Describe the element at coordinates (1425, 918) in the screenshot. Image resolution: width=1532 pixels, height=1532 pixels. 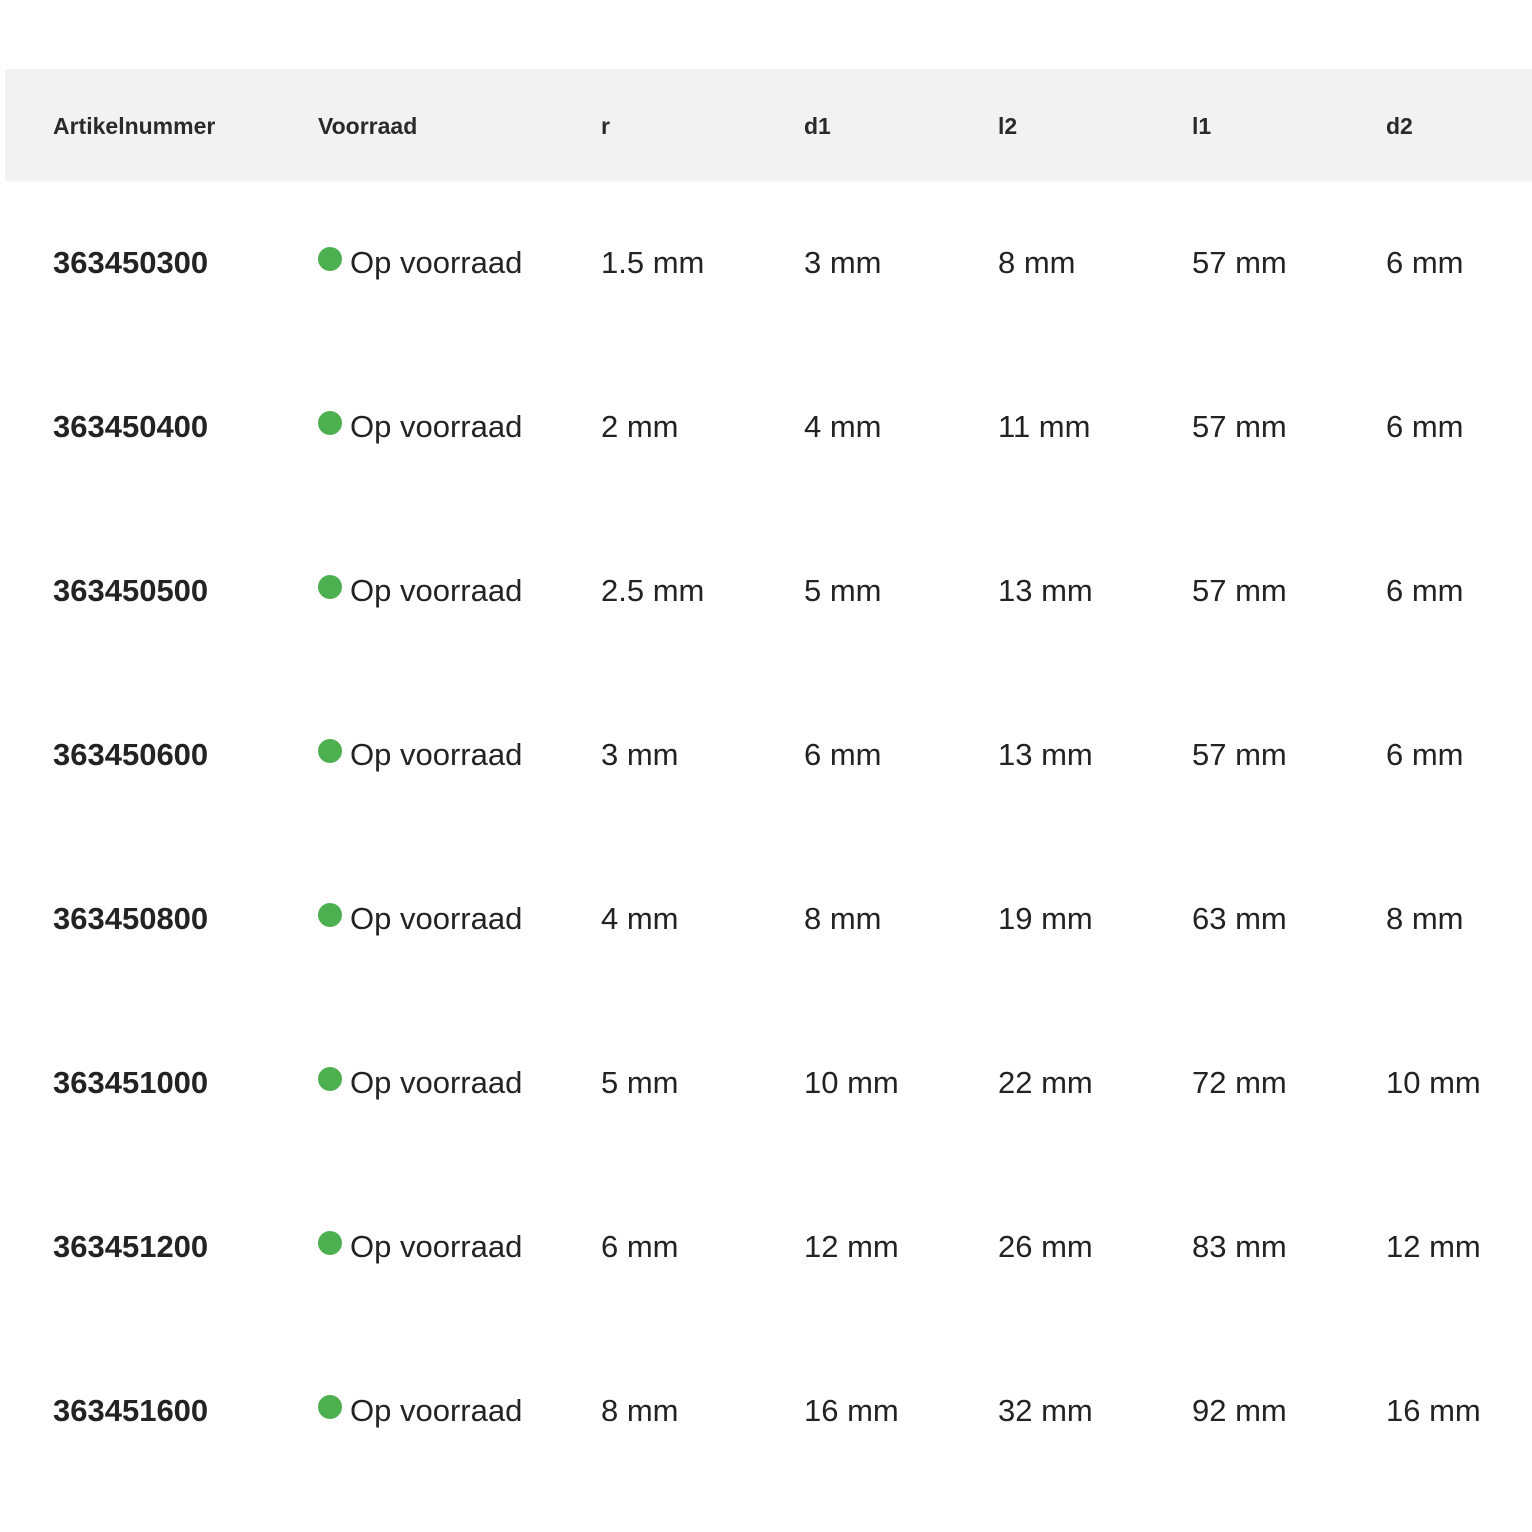
I see `dimension-d2: 8 mm` at that location.